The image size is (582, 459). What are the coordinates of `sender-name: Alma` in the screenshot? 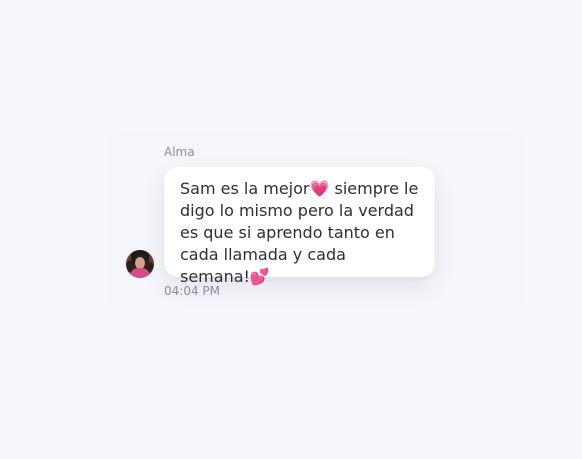 It's located at (179, 152).